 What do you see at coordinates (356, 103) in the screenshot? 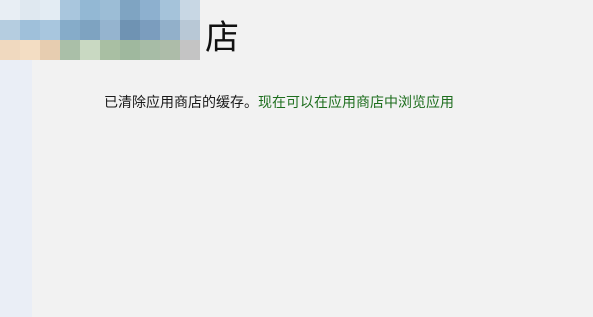
I see `browse-store-link: 现在可以在应用商店中浏览应用` at bounding box center [356, 103].